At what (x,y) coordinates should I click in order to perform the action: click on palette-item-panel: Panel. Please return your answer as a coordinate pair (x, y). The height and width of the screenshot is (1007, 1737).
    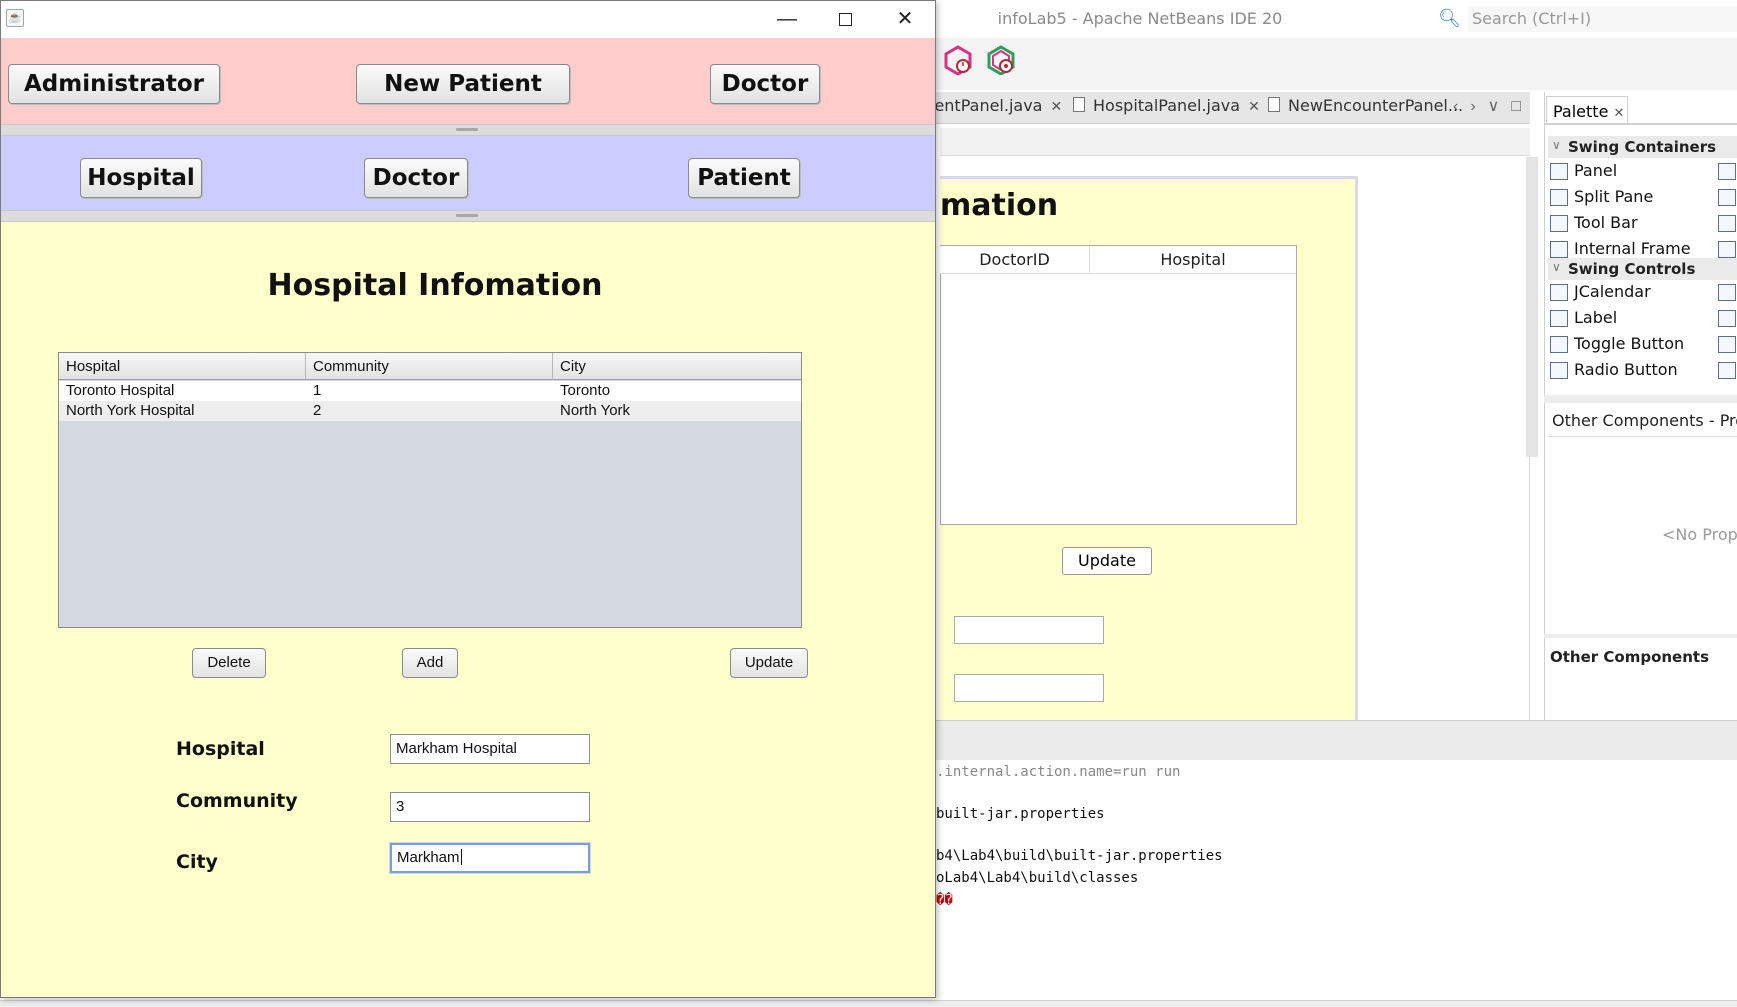
    Looking at the image, I should click on (1642, 171).